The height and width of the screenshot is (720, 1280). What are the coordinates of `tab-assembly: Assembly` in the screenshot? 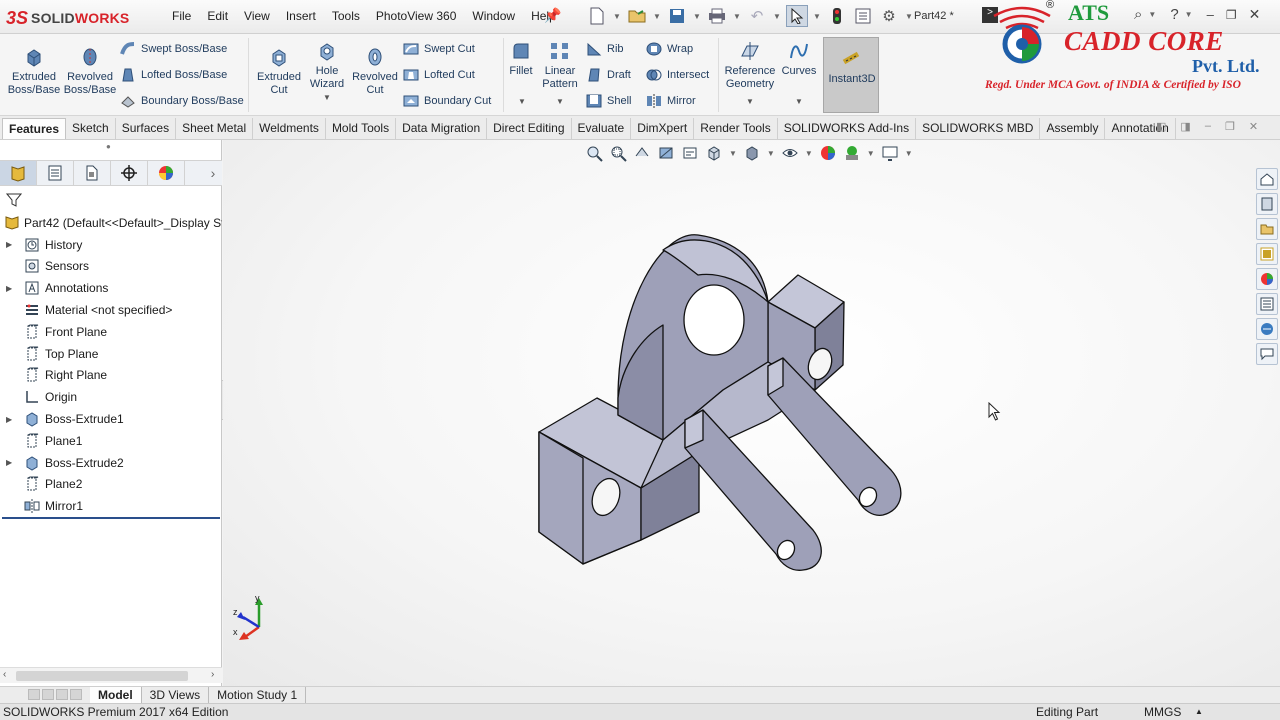 It's located at (1073, 128).